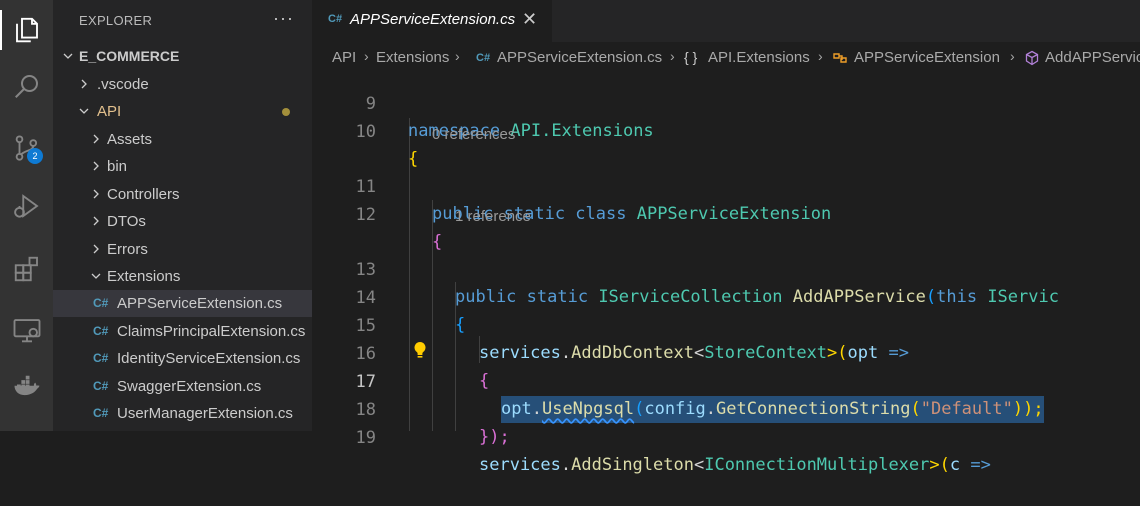  I want to click on more-actions-button: ···, so click(283, 18).